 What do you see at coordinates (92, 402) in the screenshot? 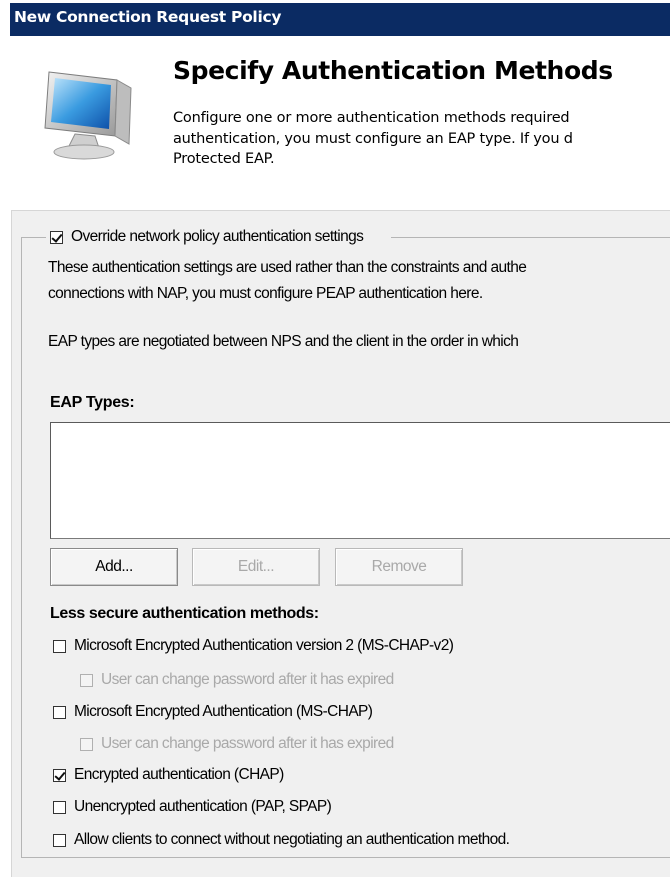
I see `eap-types-label: EAP Types:` at bounding box center [92, 402].